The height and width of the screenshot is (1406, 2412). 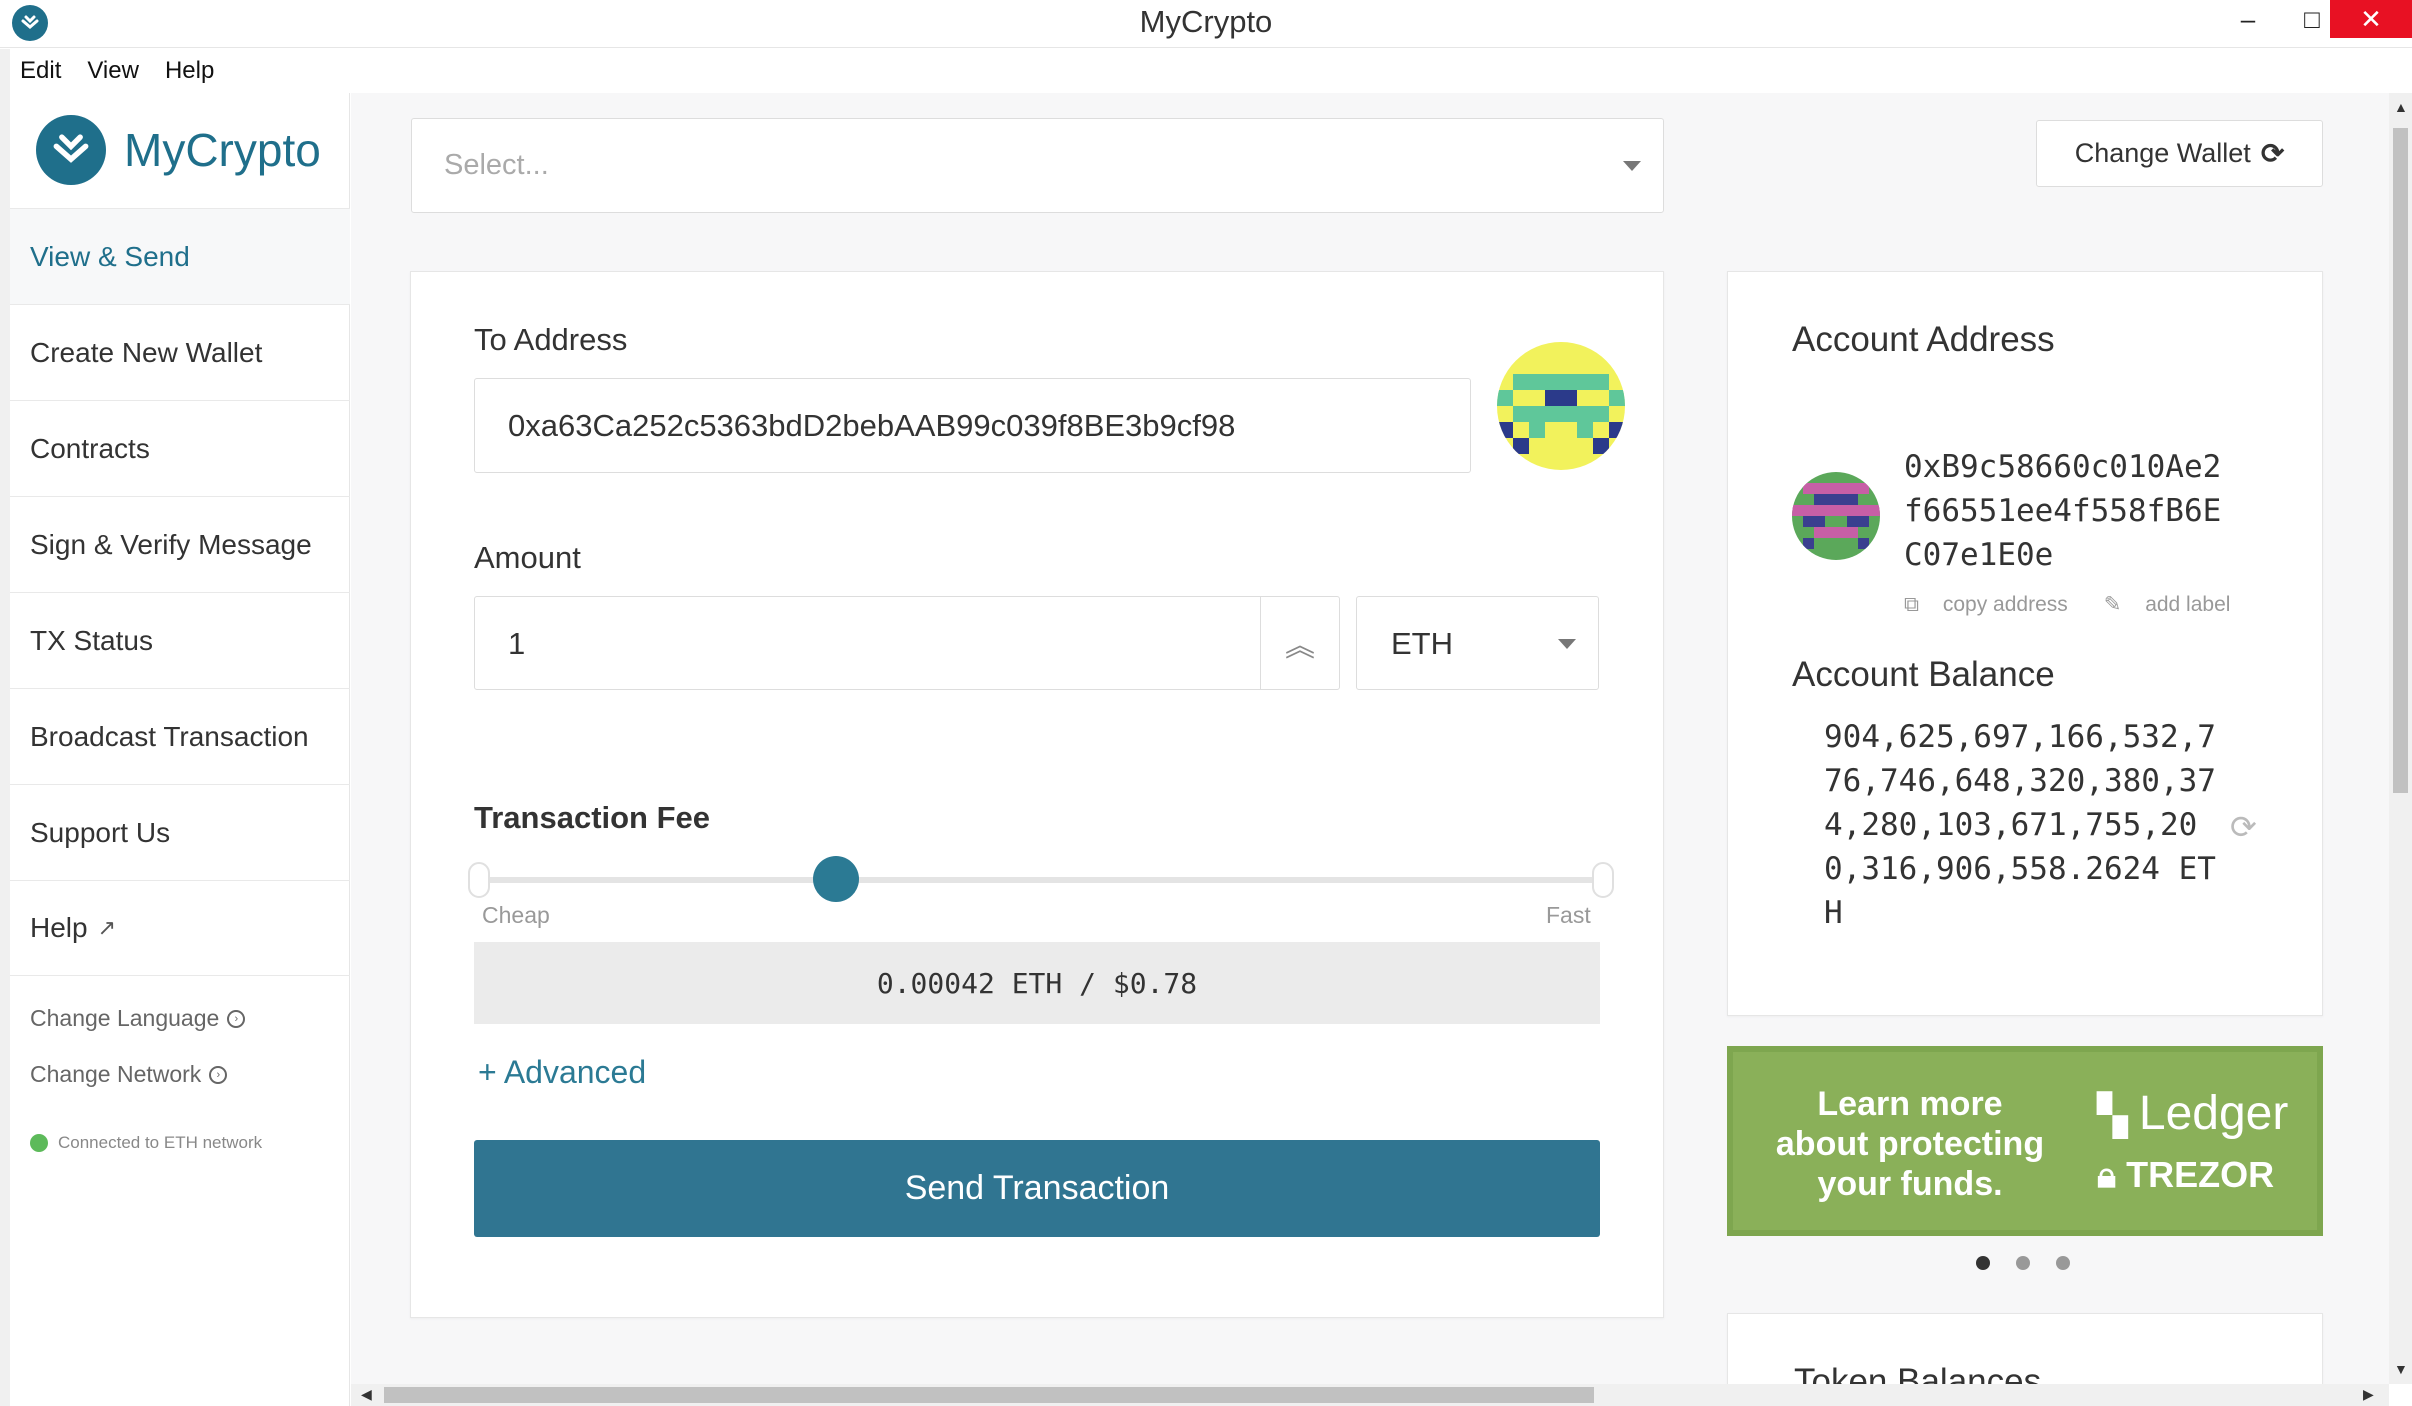 I want to click on window-frame, so click(x=5, y=749).